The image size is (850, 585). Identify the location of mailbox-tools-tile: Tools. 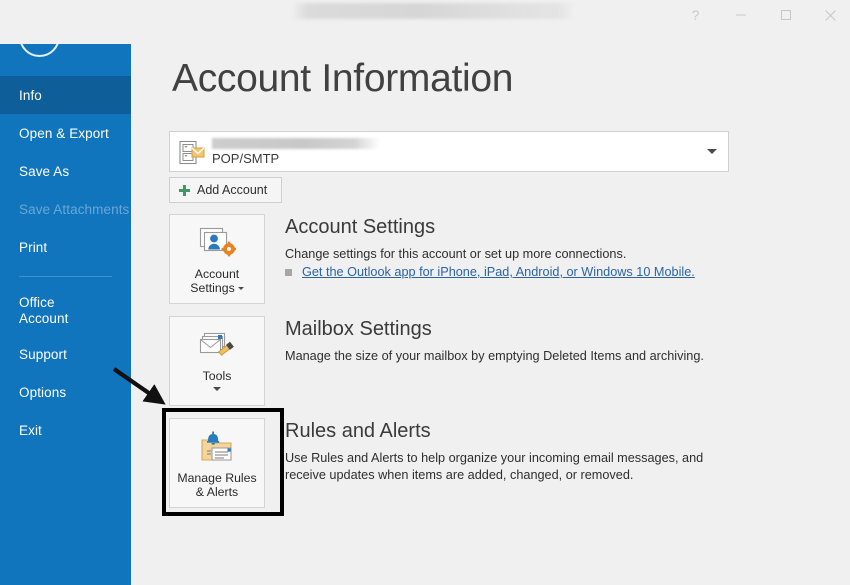
(217, 361).